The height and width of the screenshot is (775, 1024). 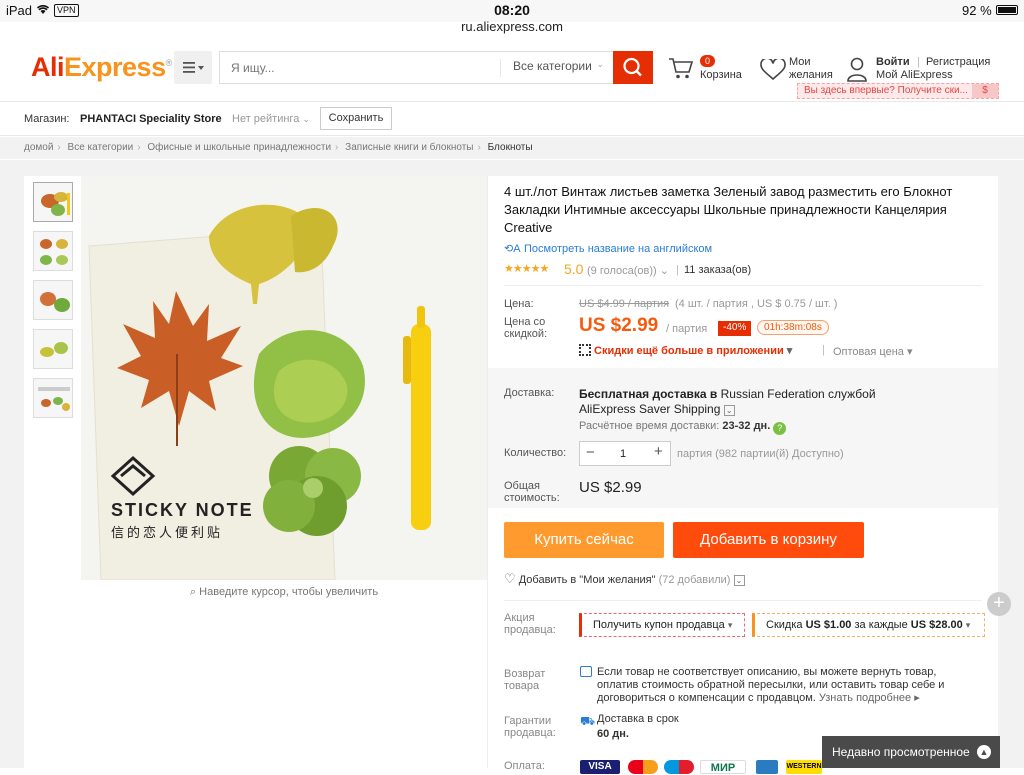 What do you see at coordinates (760, 454) in the screenshot?
I see `quantity-available: партия (982 партии(й) Доступно)` at bounding box center [760, 454].